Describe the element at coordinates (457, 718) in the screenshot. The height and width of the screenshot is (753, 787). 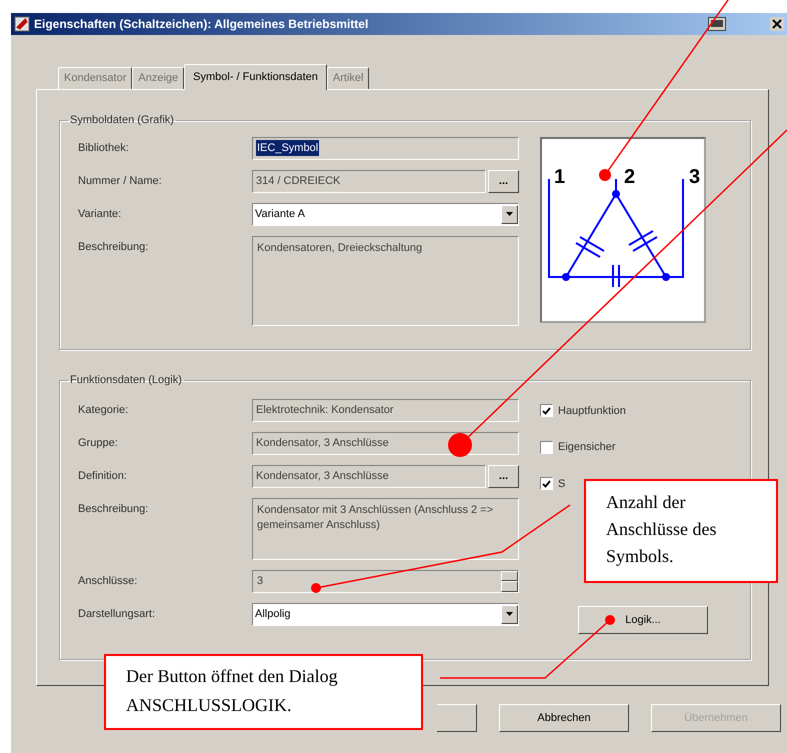
I see `dialog-button` at that location.